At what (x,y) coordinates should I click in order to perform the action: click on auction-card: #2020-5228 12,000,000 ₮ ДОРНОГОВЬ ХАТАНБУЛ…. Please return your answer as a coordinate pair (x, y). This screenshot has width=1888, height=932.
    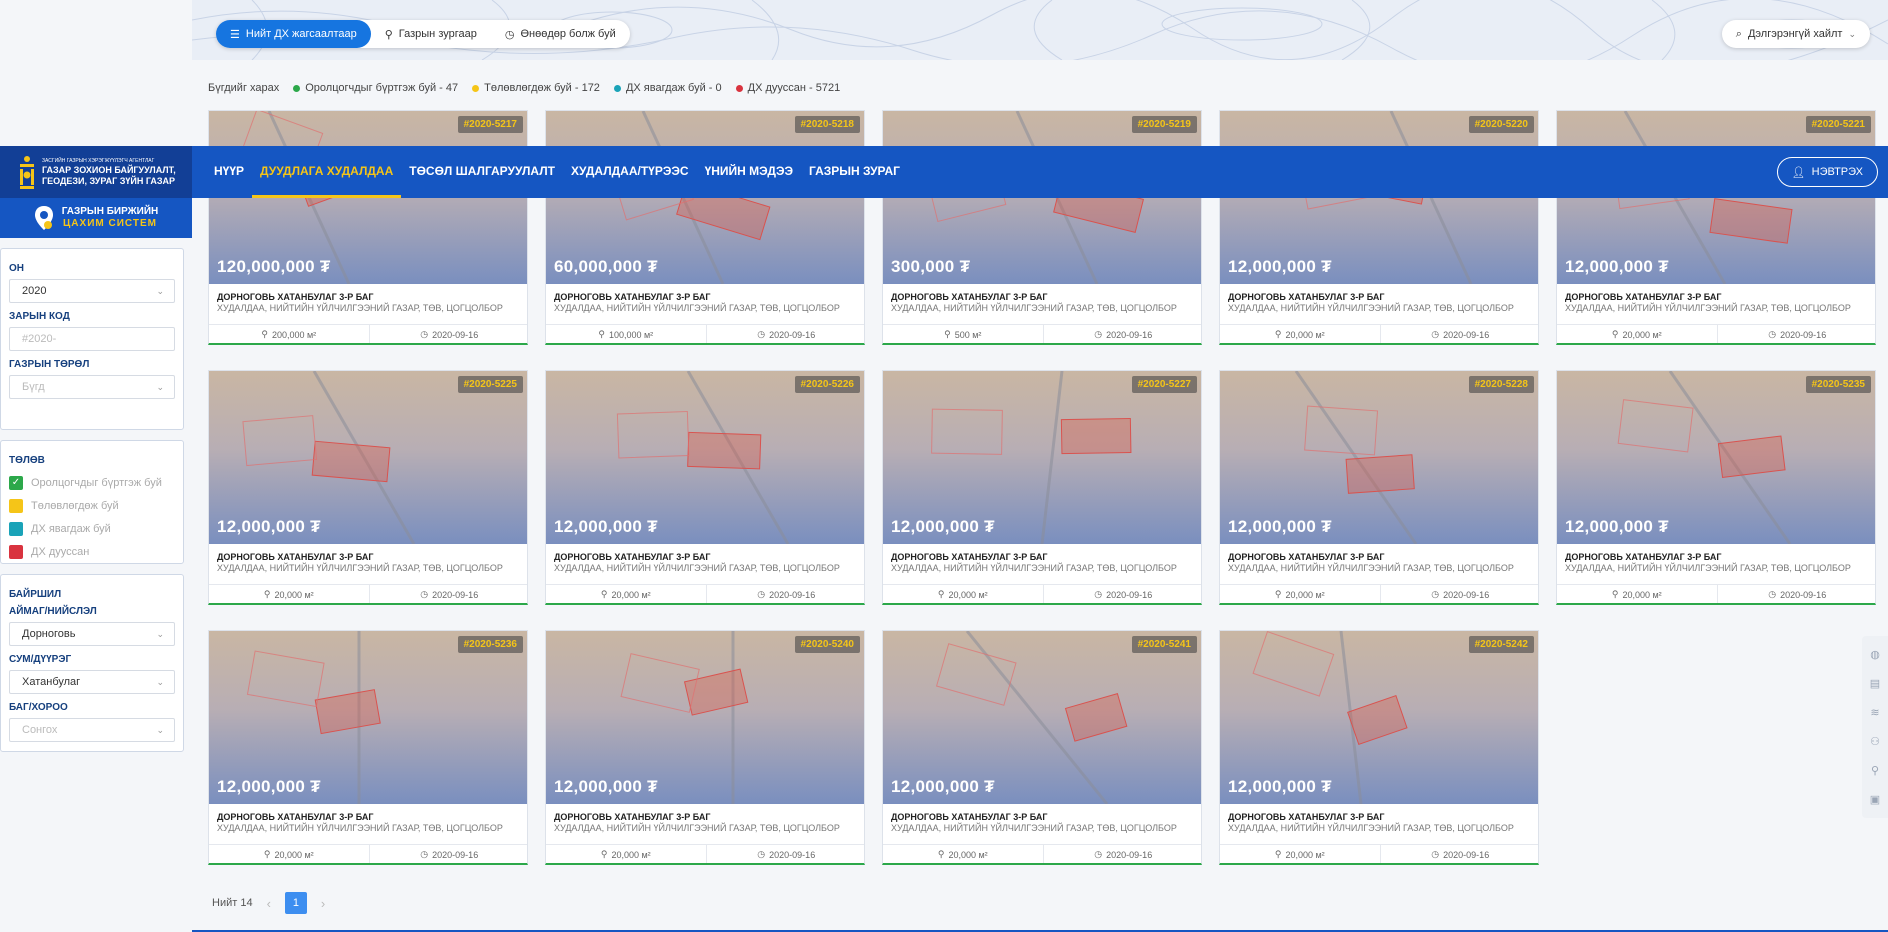
    Looking at the image, I should click on (1379, 487).